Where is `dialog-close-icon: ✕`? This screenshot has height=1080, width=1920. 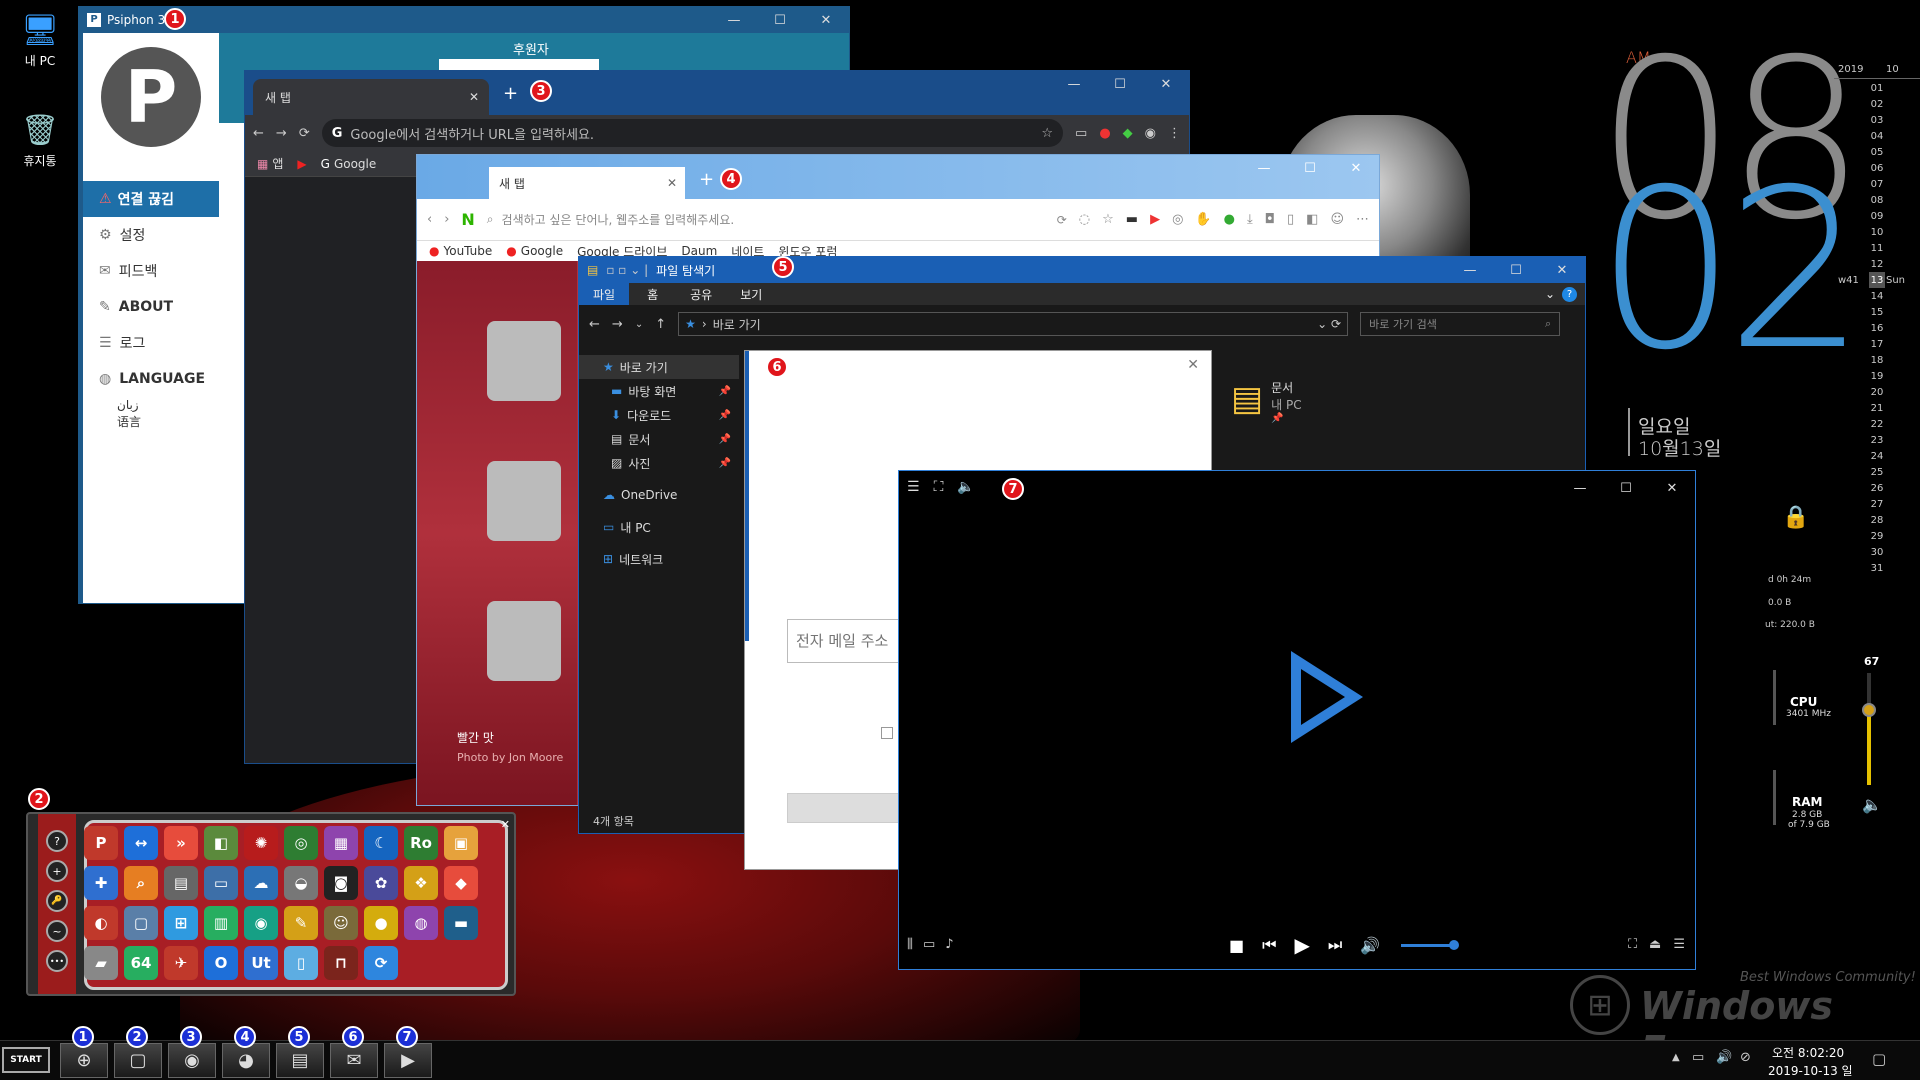
dialog-close-icon: ✕ is located at coordinates (1193, 365).